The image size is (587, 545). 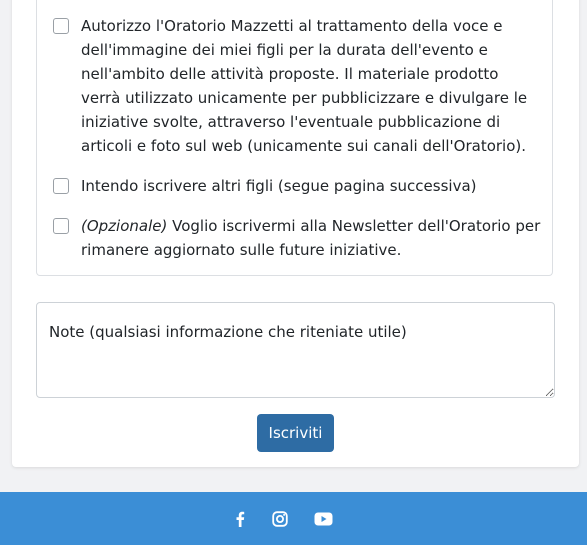 What do you see at coordinates (124, 226) in the screenshot?
I see `optional-tag: (Opzionale)` at bounding box center [124, 226].